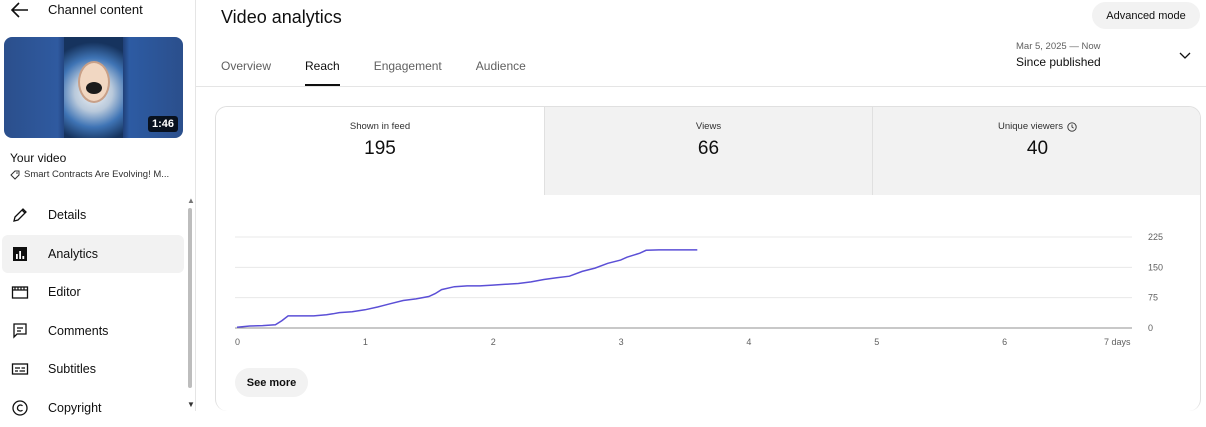 The height and width of the screenshot is (427, 1206). I want to click on see-more-button: See more, so click(271, 382).